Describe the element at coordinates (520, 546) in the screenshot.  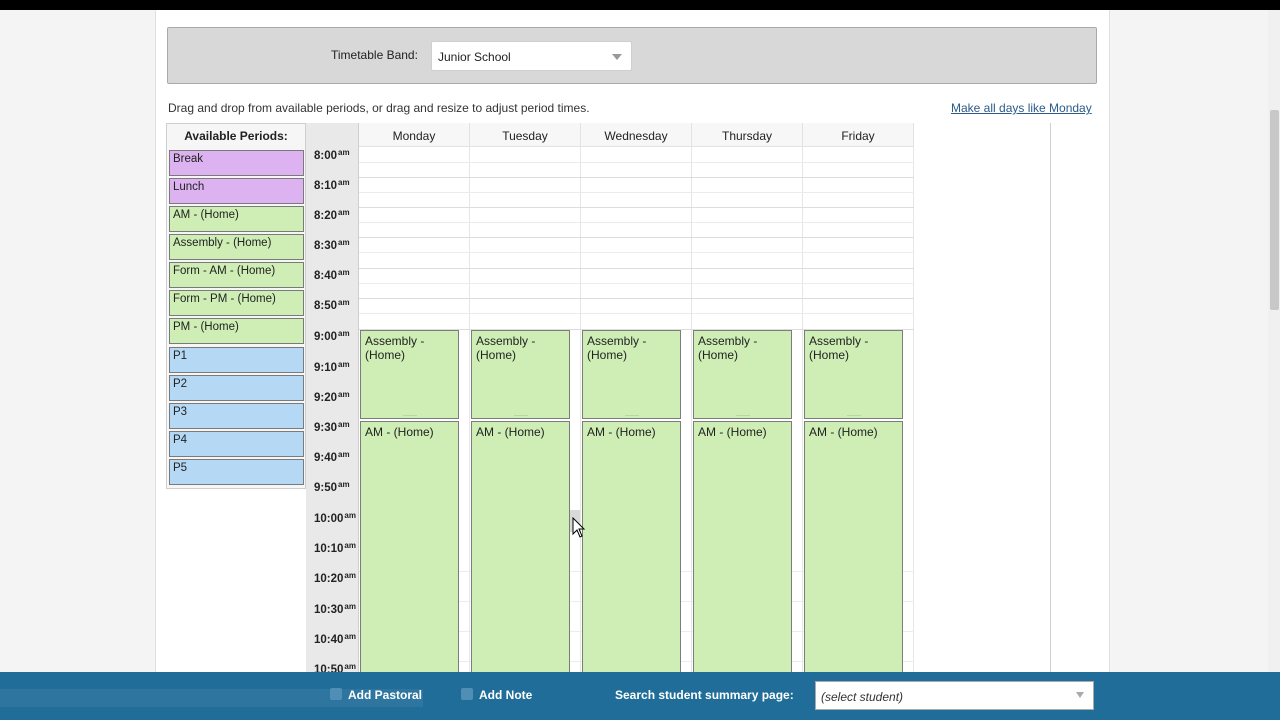
I see `event-am-home-tuesday: AM - (Home)` at that location.